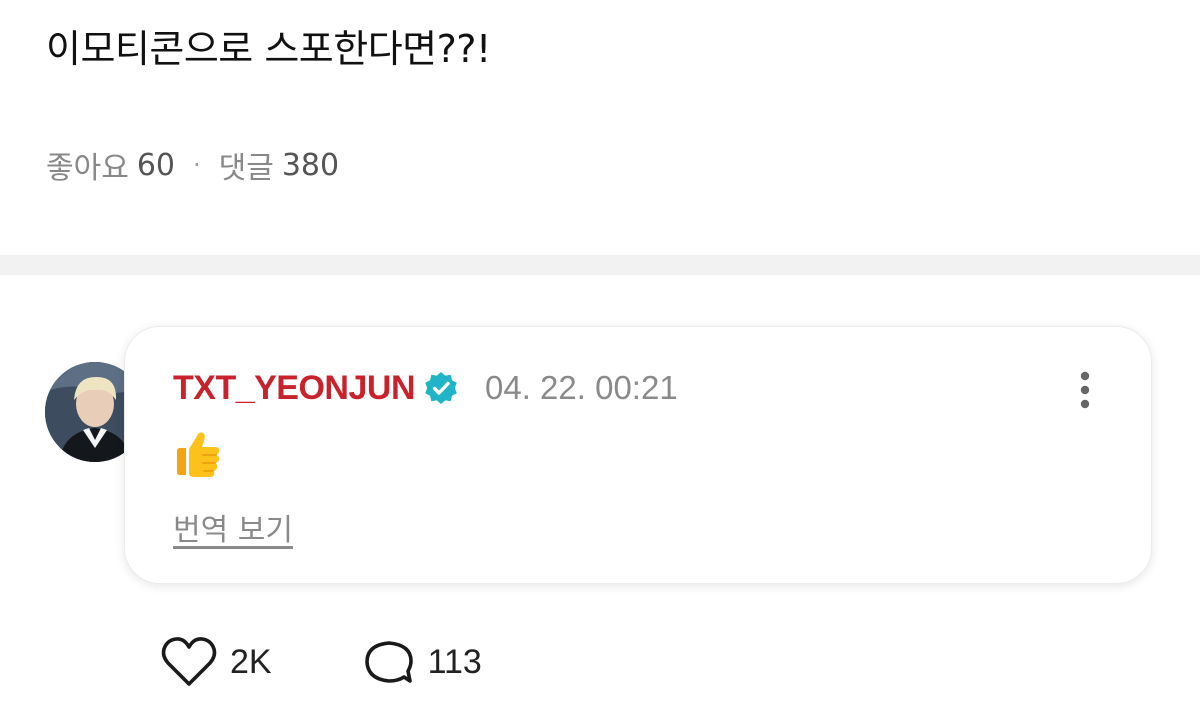 The image size is (1200, 720). I want to click on comment-bubble-icon, so click(388, 662).